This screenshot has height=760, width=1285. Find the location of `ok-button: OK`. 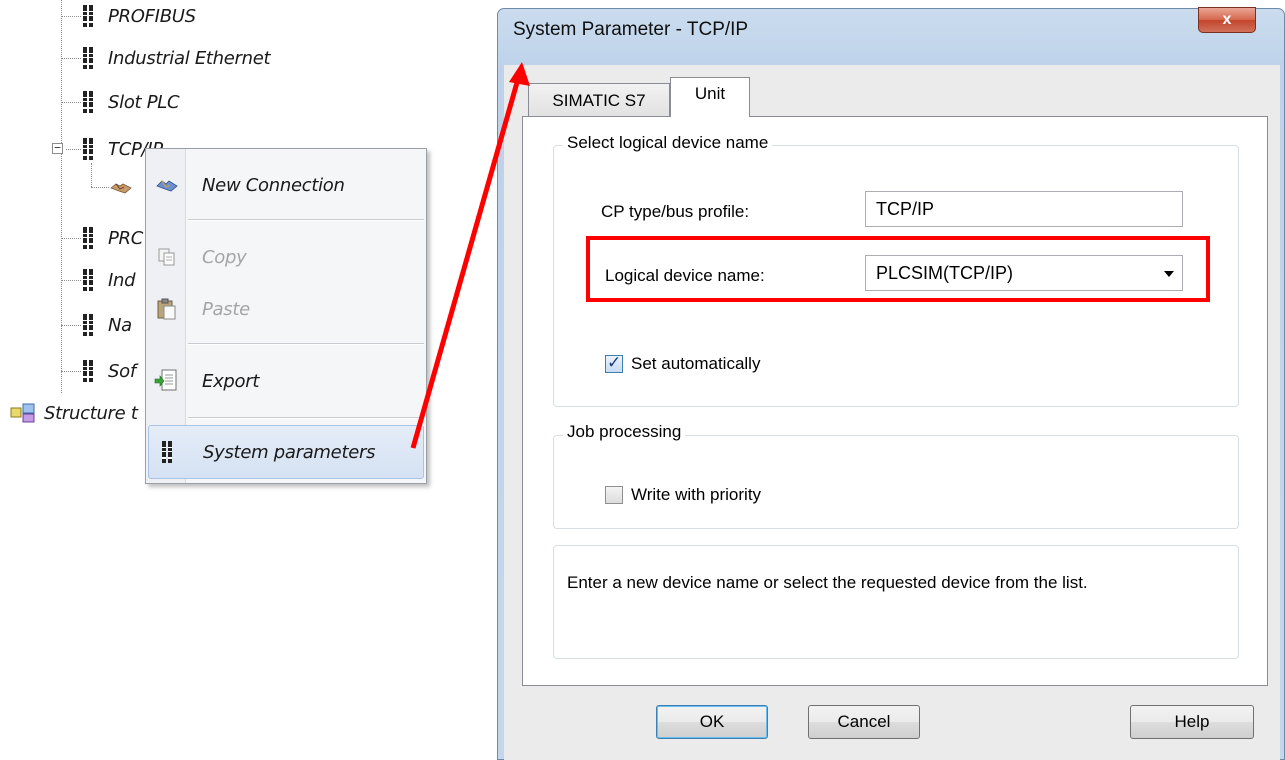

ok-button: OK is located at coordinates (712, 722).